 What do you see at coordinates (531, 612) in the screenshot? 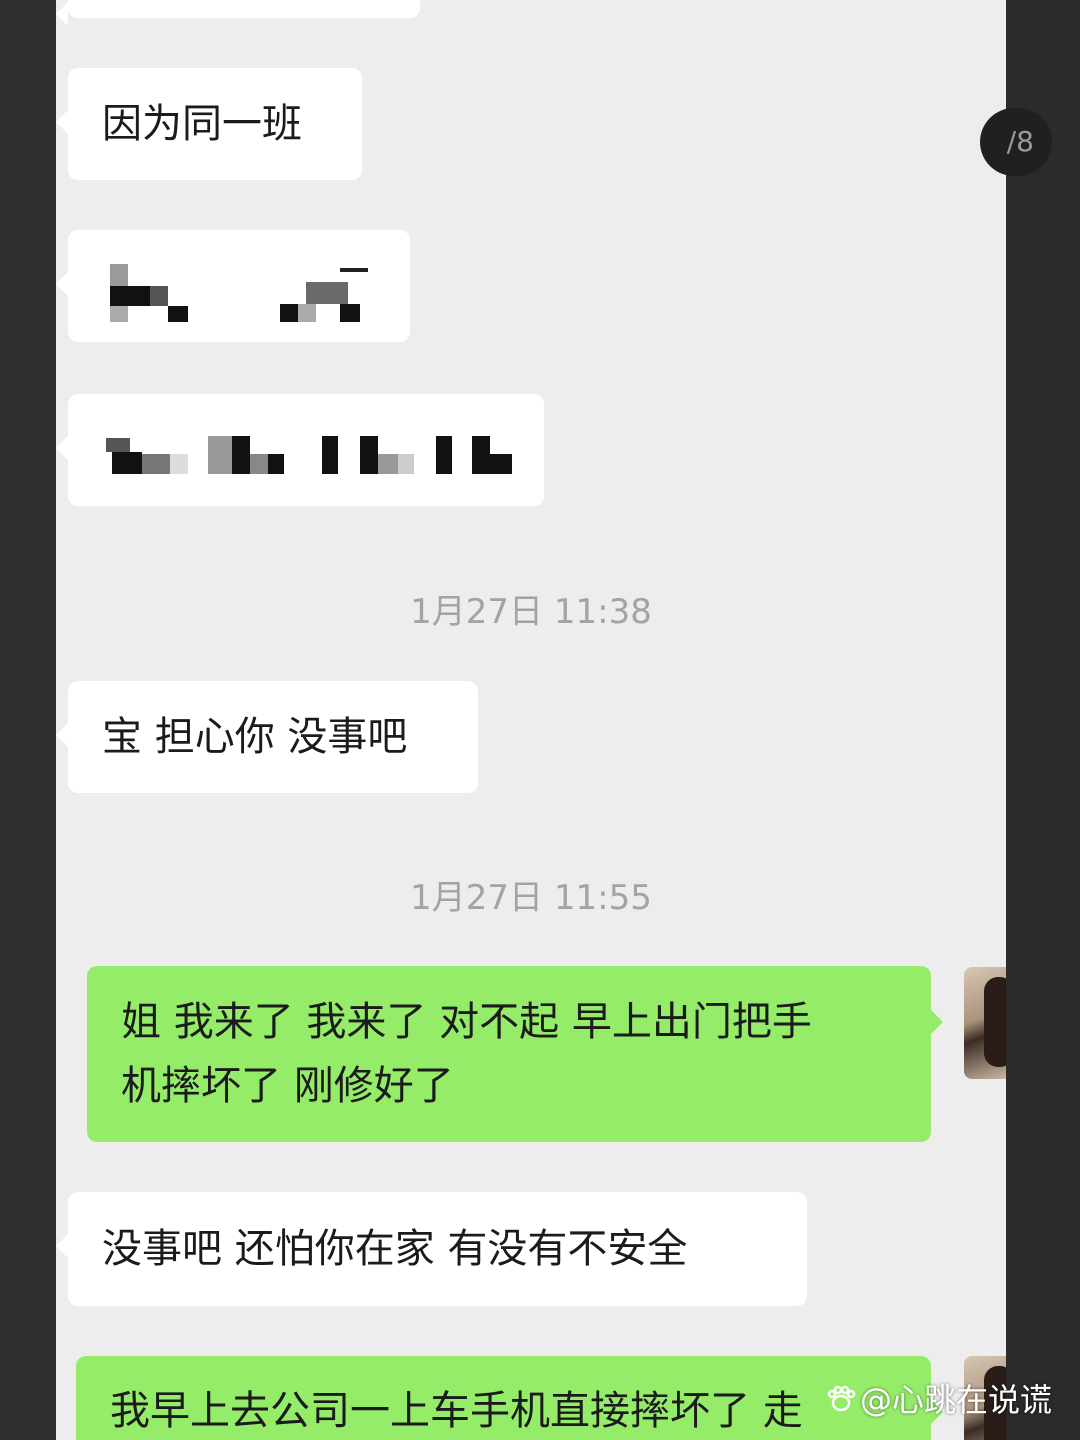
I see `message-timestamp: 1月27日 11:38` at bounding box center [531, 612].